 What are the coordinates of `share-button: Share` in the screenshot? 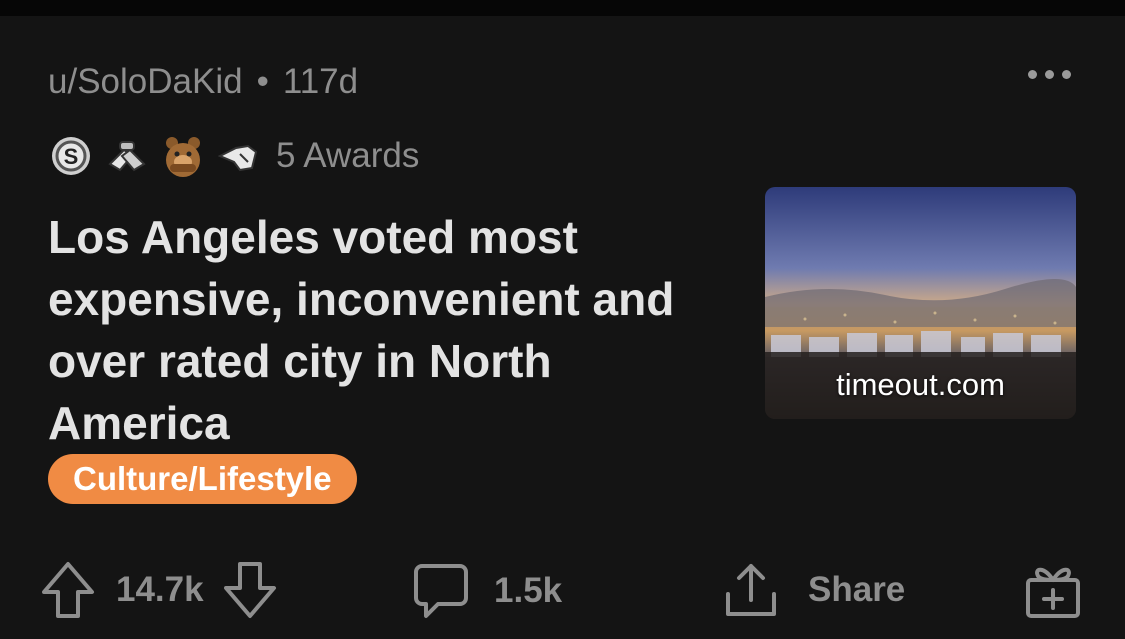 It's located at (813, 590).